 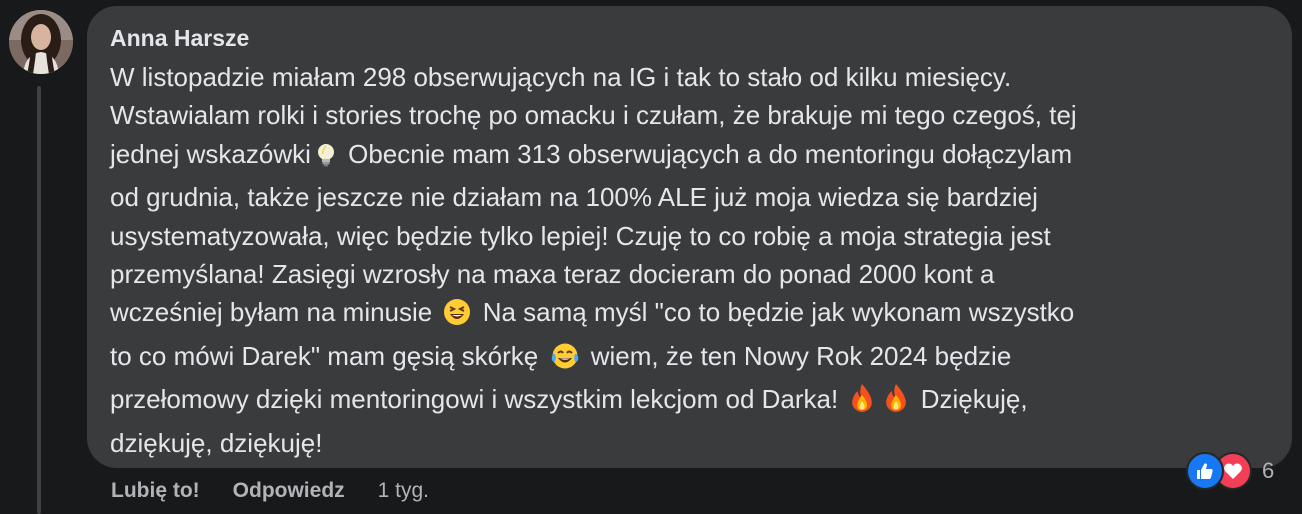 I want to click on laughing-squint-emoji, so click(x=457, y=317).